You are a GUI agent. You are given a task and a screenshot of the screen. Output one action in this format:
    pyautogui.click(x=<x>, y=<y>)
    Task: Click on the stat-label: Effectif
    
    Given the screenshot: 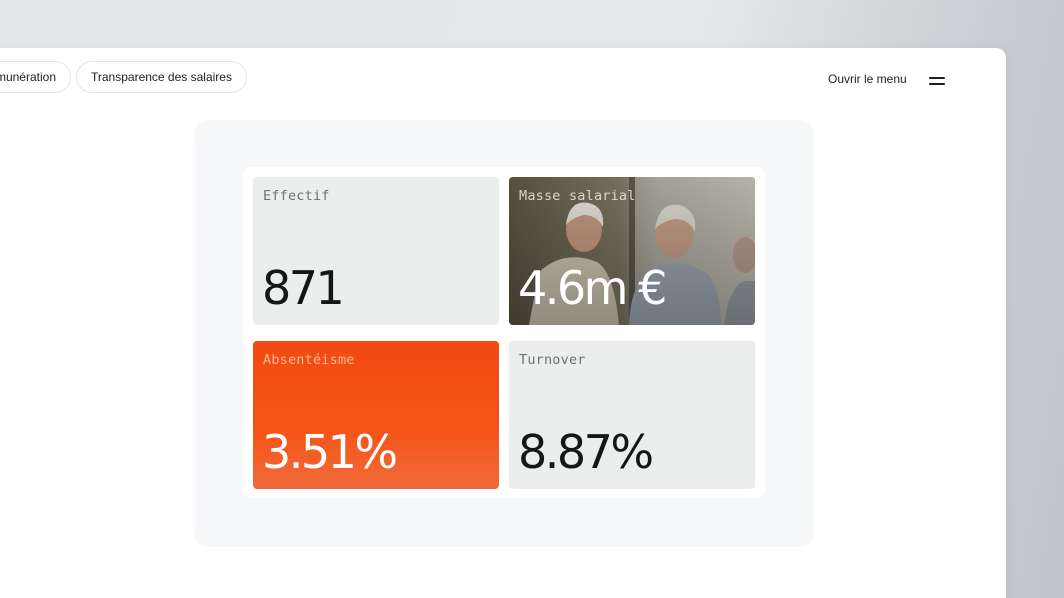 What is the action you would take?
    pyautogui.click(x=296, y=196)
    